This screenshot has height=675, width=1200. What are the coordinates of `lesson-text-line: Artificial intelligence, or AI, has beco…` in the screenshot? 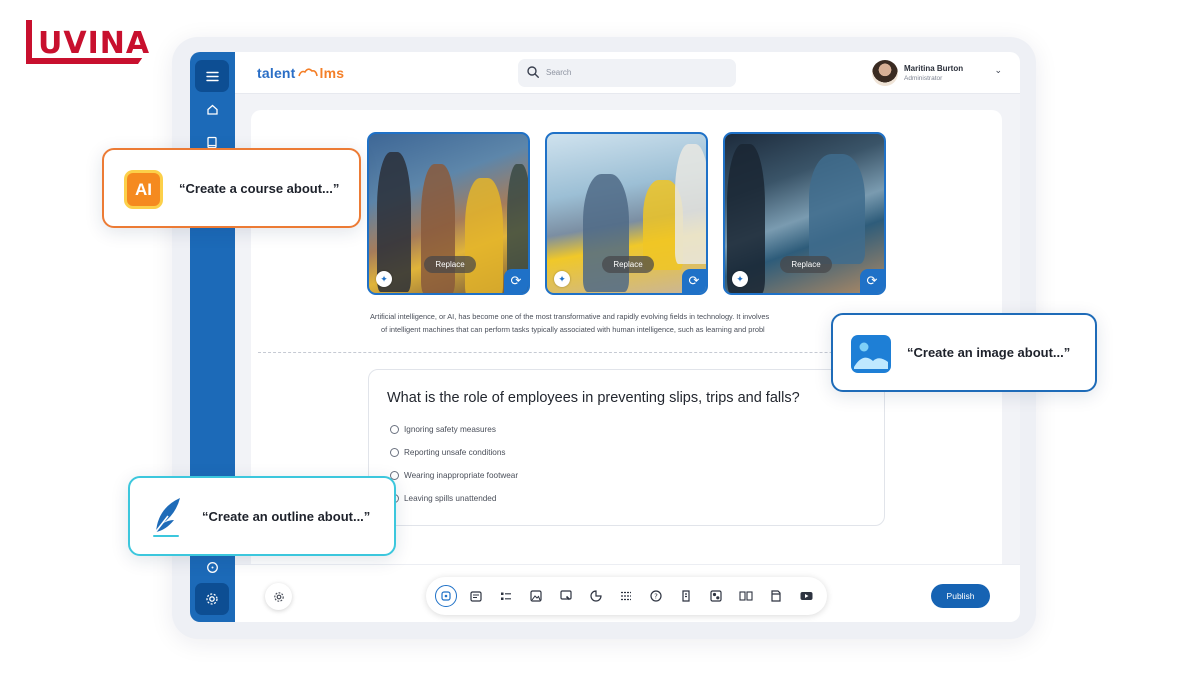 It's located at (570, 316).